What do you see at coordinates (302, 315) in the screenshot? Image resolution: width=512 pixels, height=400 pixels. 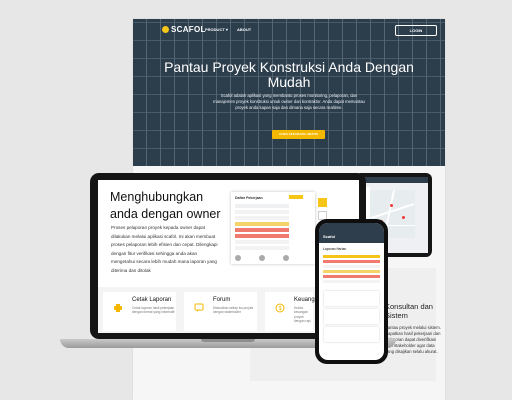 I see `feature-desc-finance: Kelola keuangan proyek dengan rapi` at bounding box center [302, 315].